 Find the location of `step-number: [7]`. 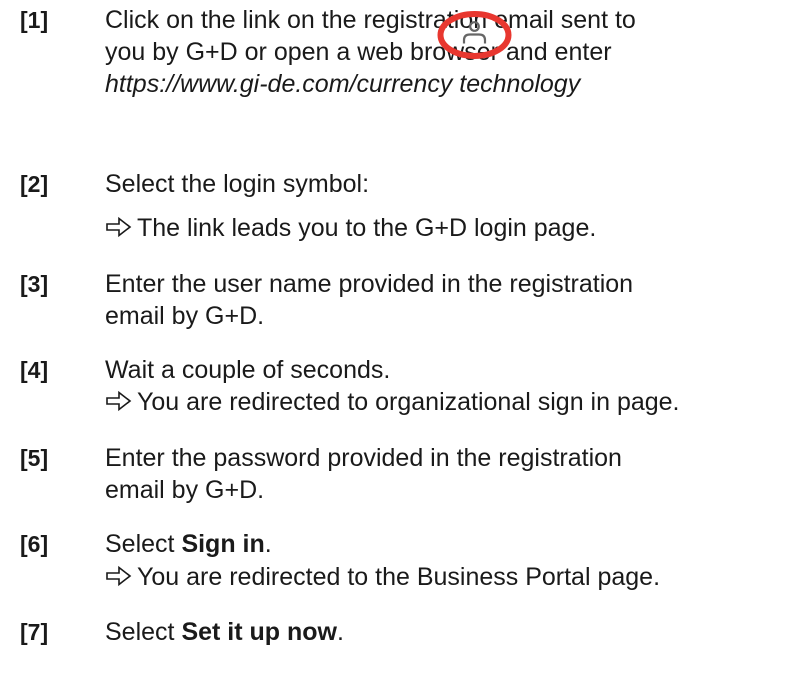

step-number: [7] is located at coordinates (34, 632).